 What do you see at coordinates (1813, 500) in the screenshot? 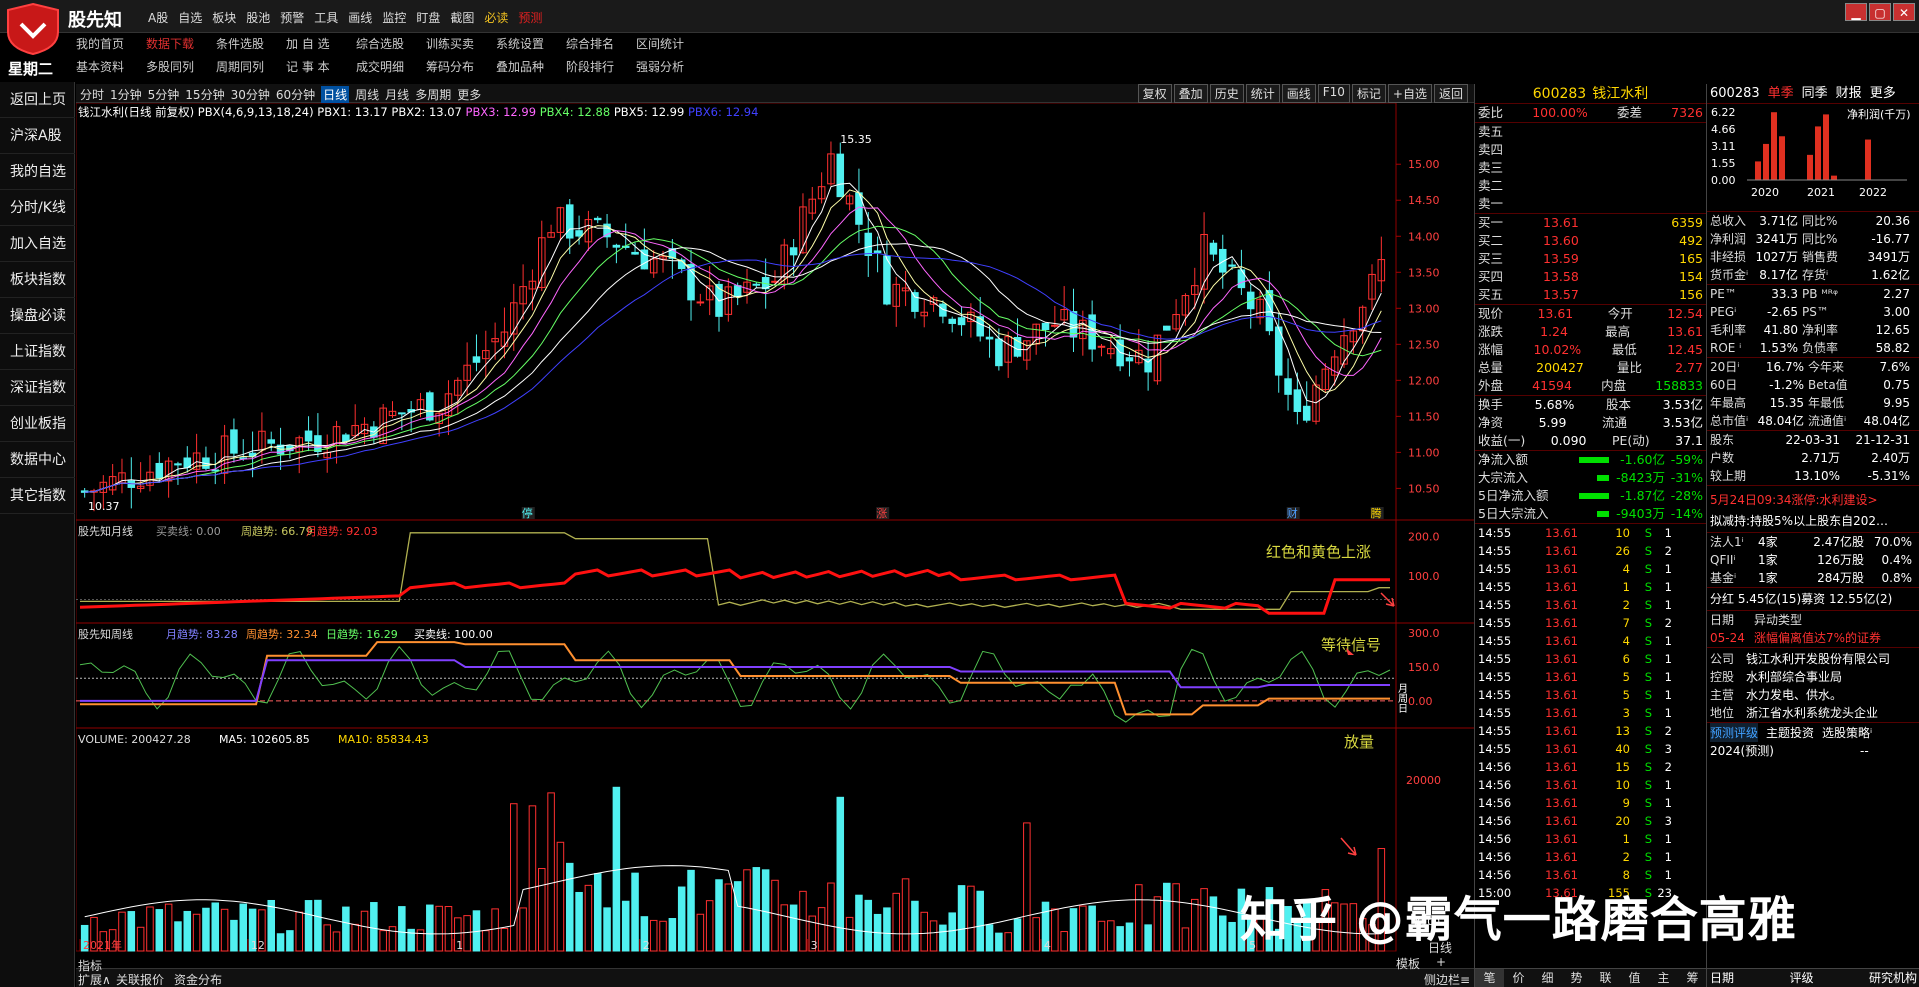
I see `news-item: 5月24日09:34涨停:水利建设>` at bounding box center [1813, 500].